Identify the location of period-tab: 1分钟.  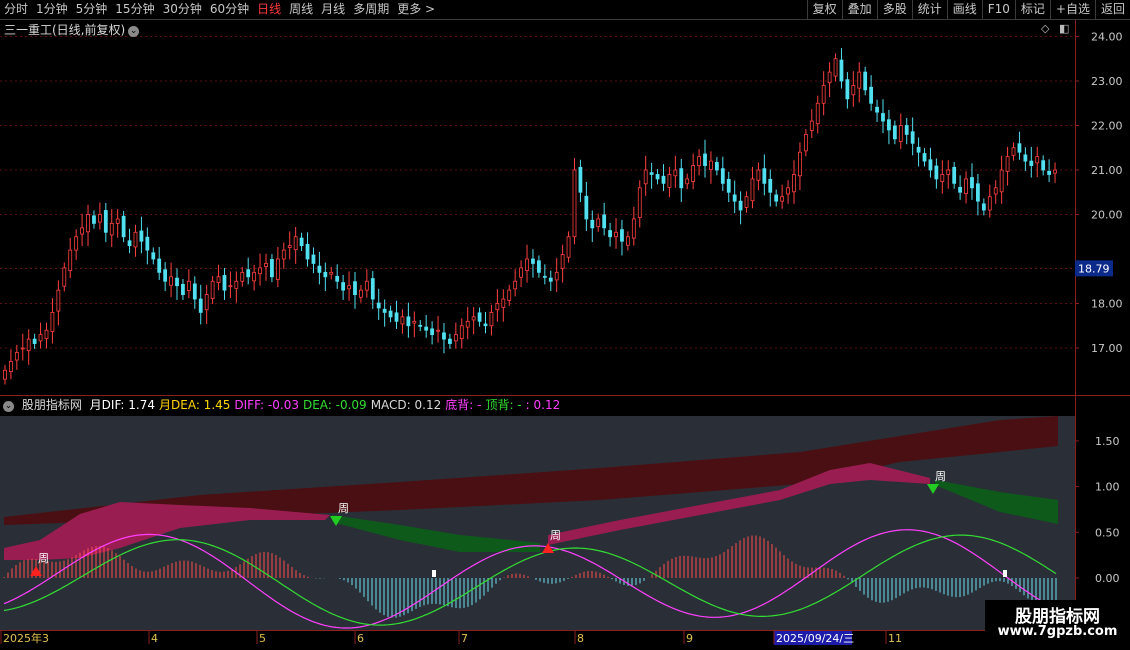
(52, 9).